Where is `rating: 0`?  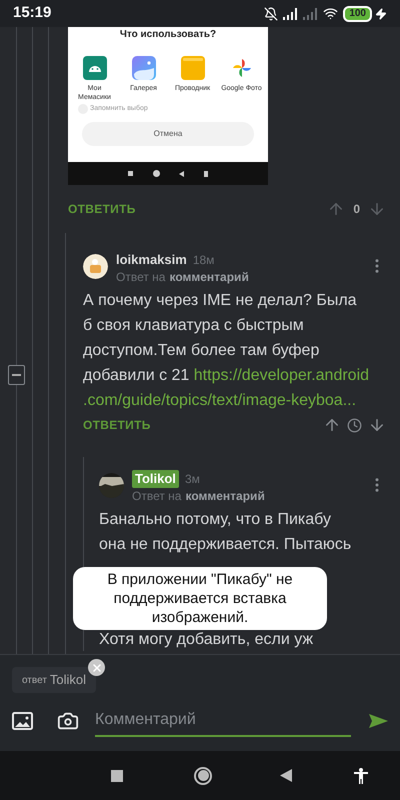
rating: 0 is located at coordinates (356, 209).